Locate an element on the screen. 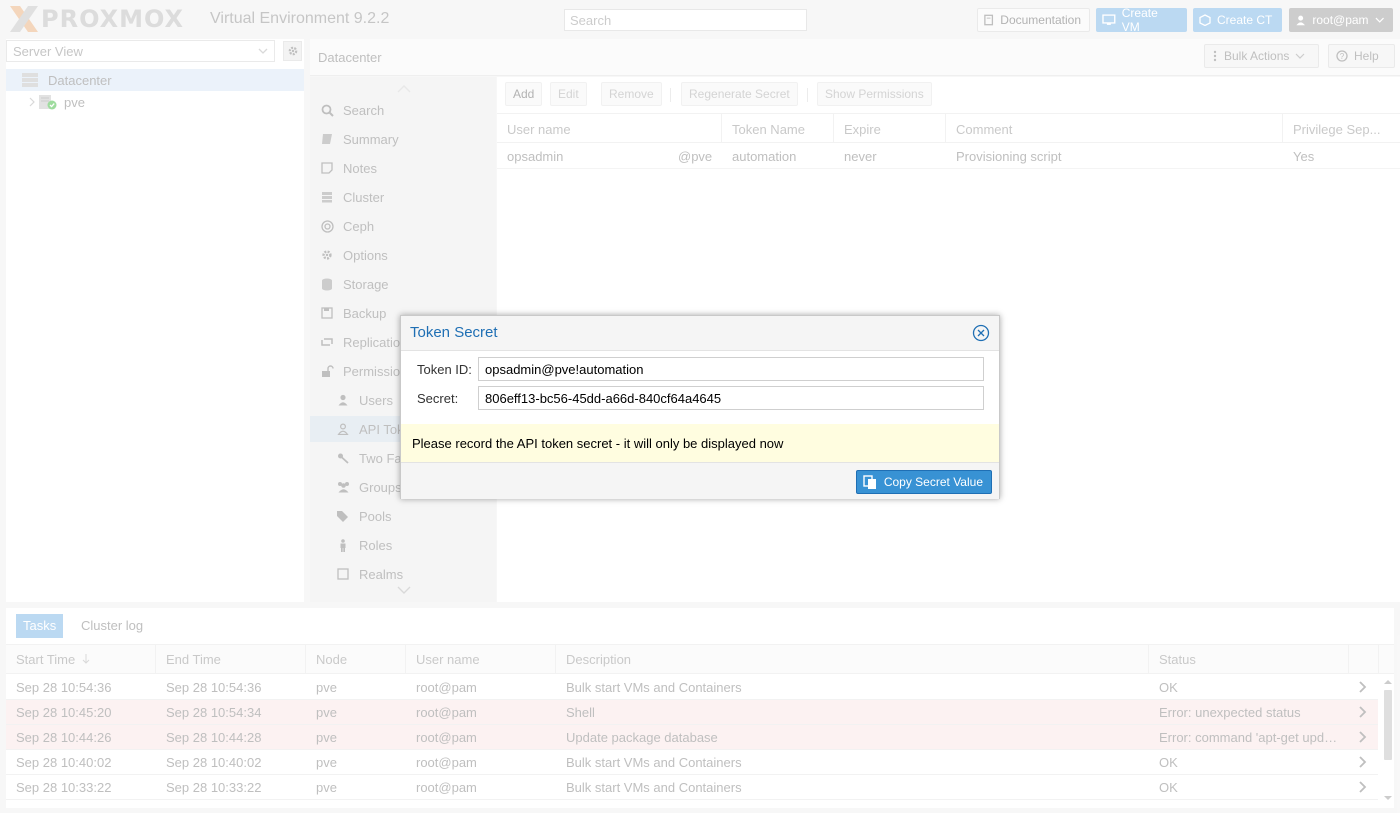 The height and width of the screenshot is (813, 1400). secret-row: Secret: is located at coordinates (700, 398).